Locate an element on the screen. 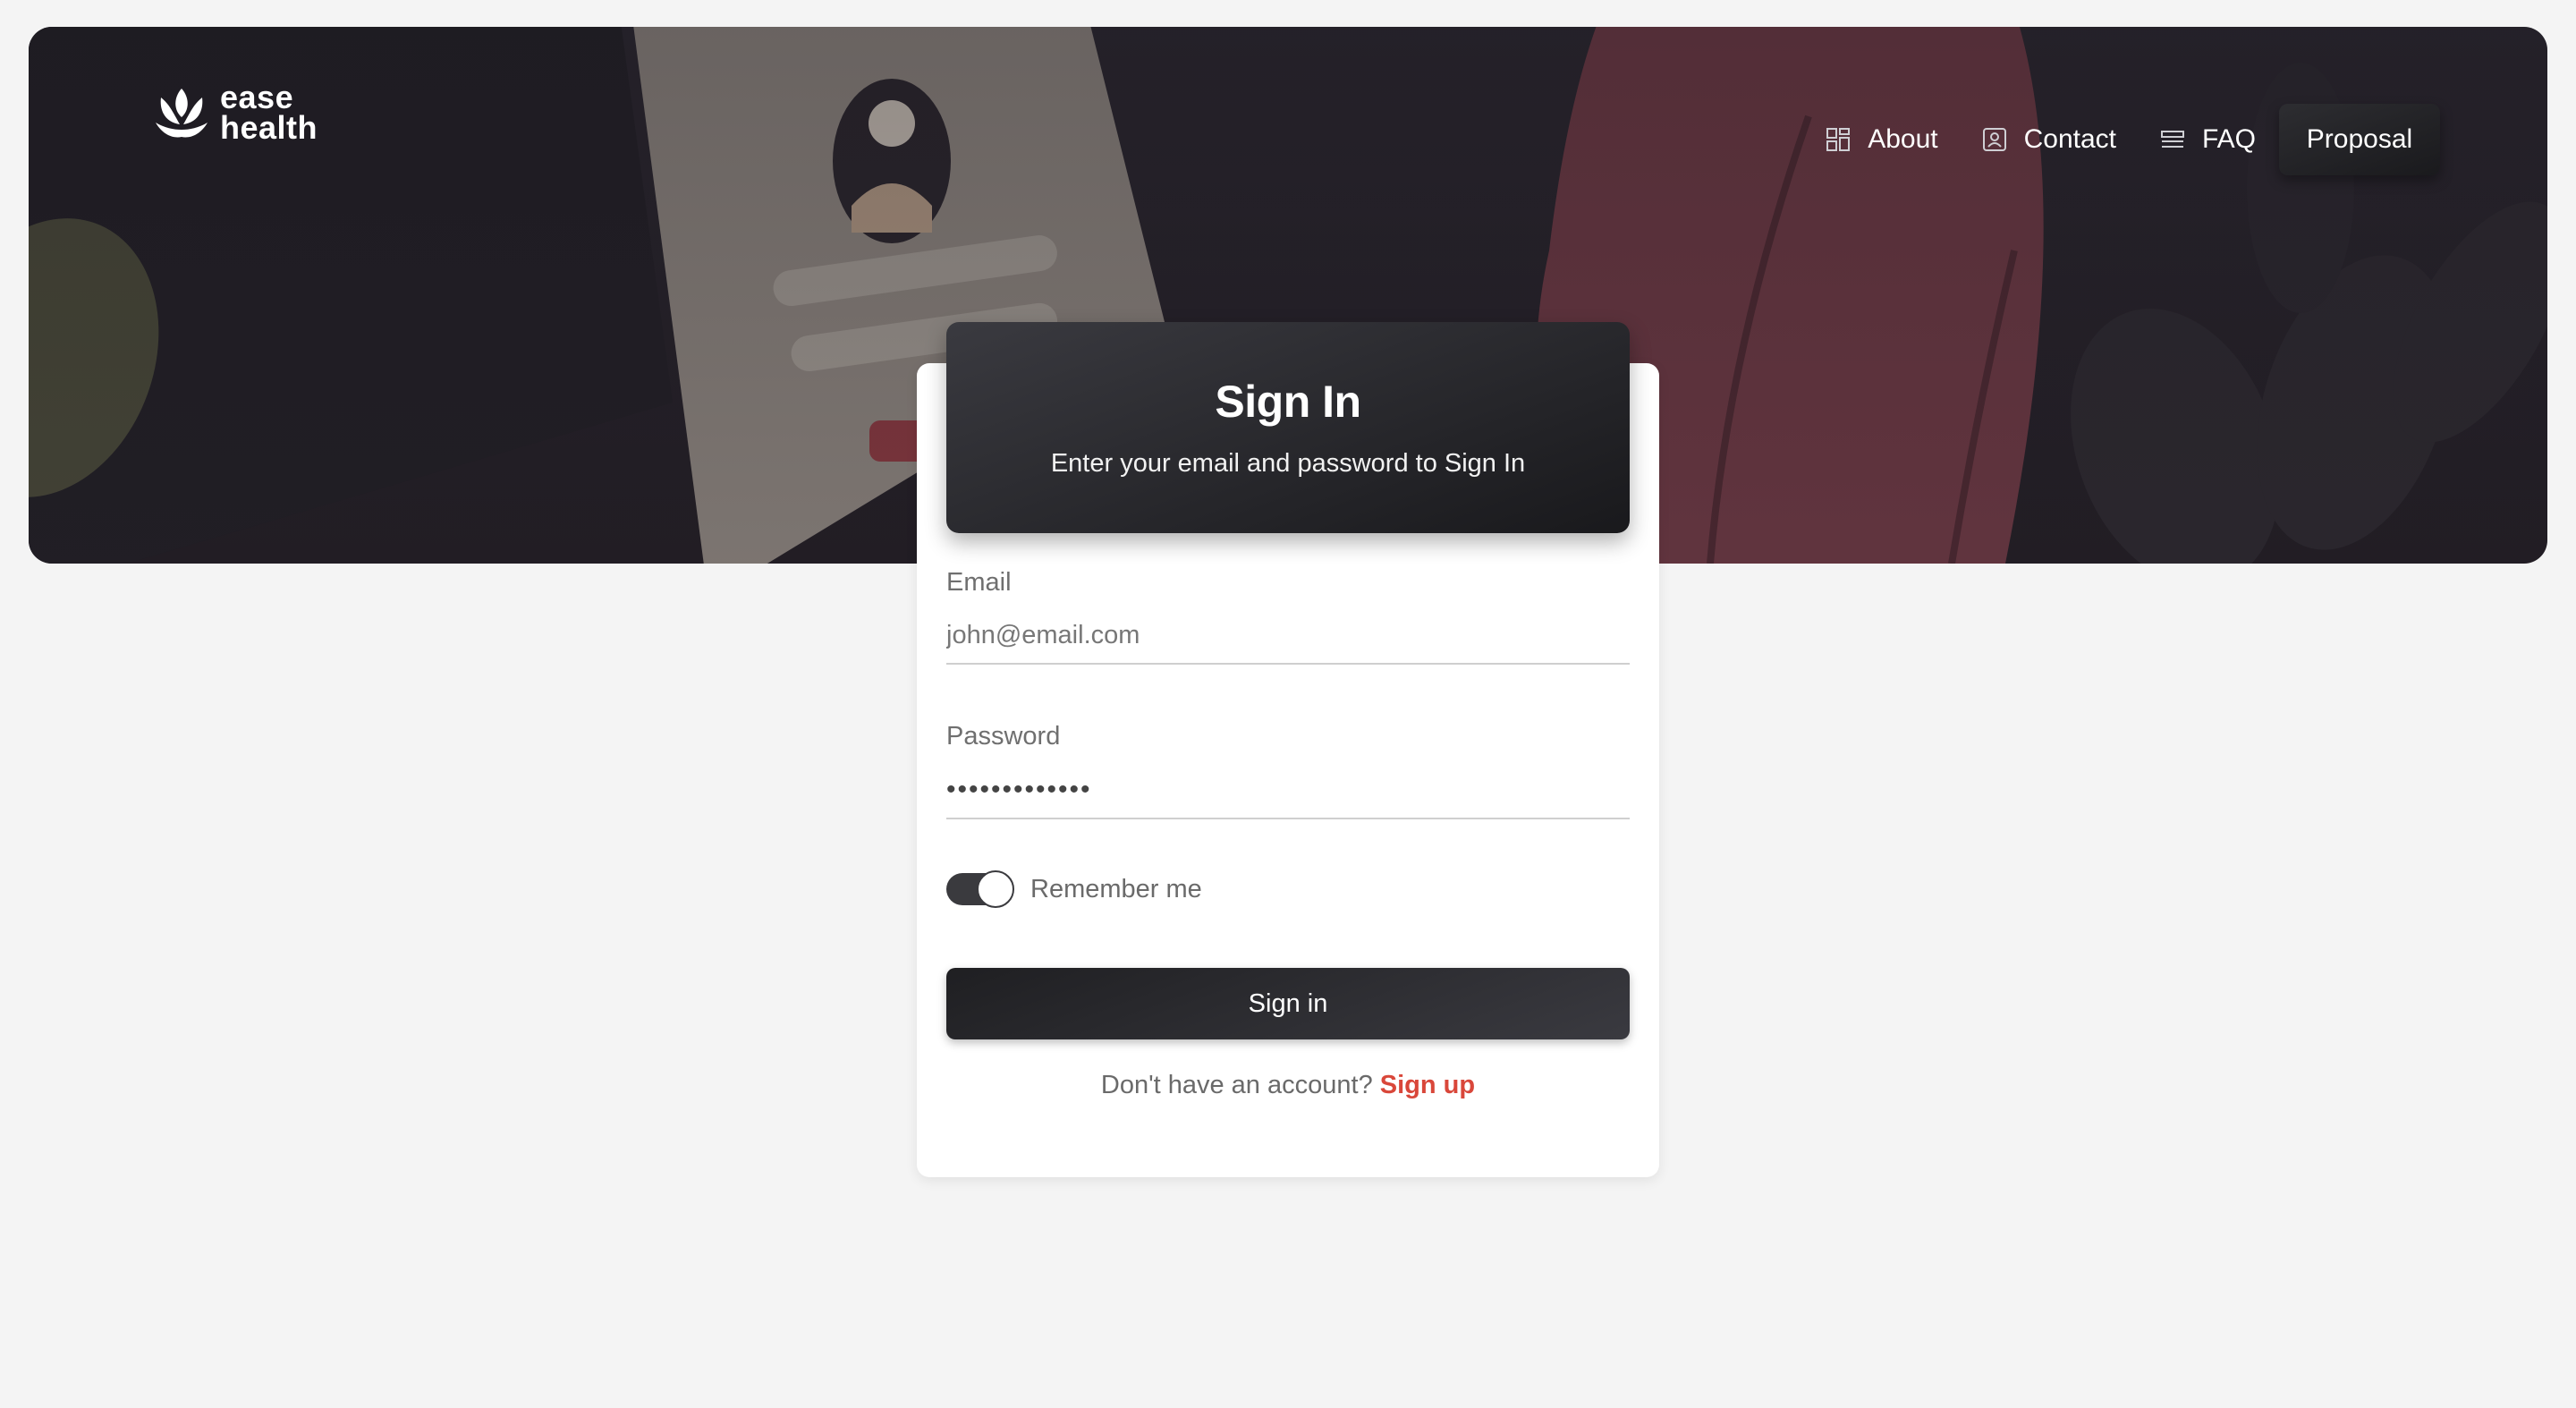 This screenshot has height=1408, width=2576. nav-label-faq: FAQ is located at coordinates (2228, 139).